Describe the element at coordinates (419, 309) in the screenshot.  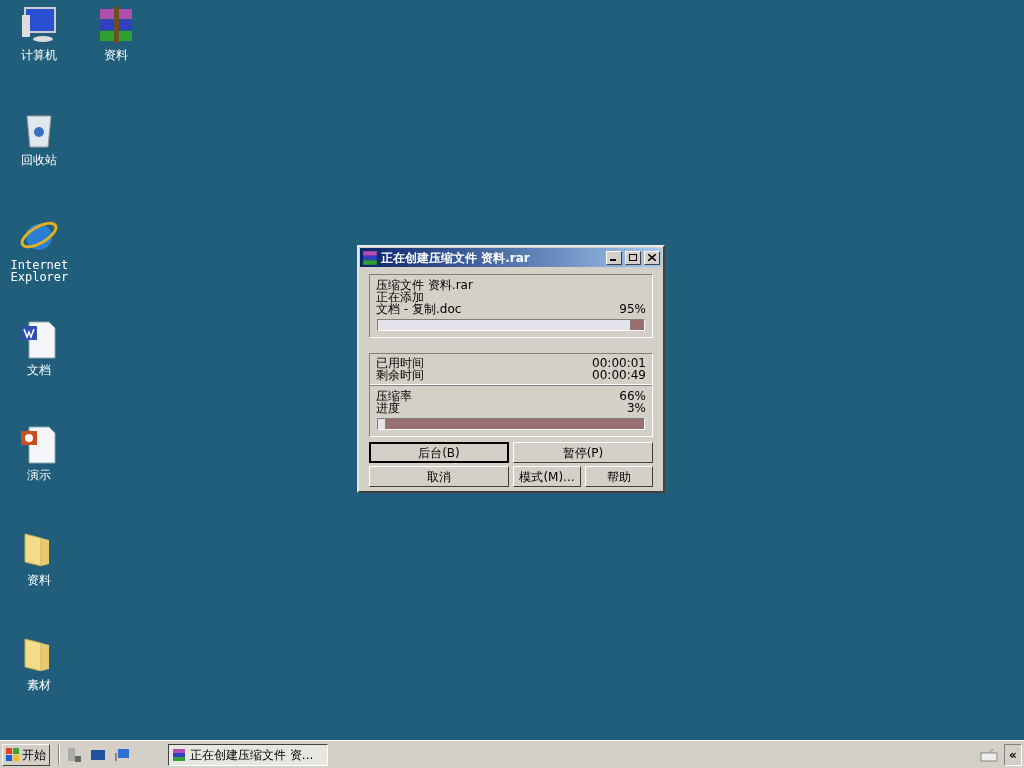
I see `file-name: 文档 - 复制.doc` at that location.